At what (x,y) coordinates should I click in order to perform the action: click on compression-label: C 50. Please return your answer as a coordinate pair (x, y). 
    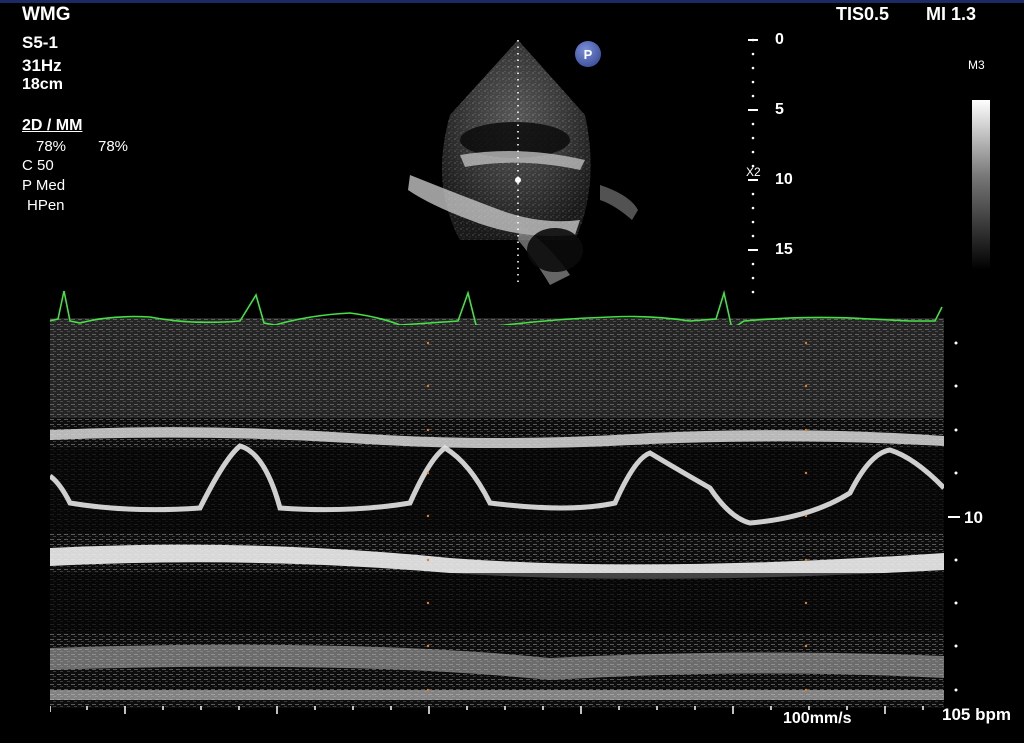
    Looking at the image, I should click on (38, 165).